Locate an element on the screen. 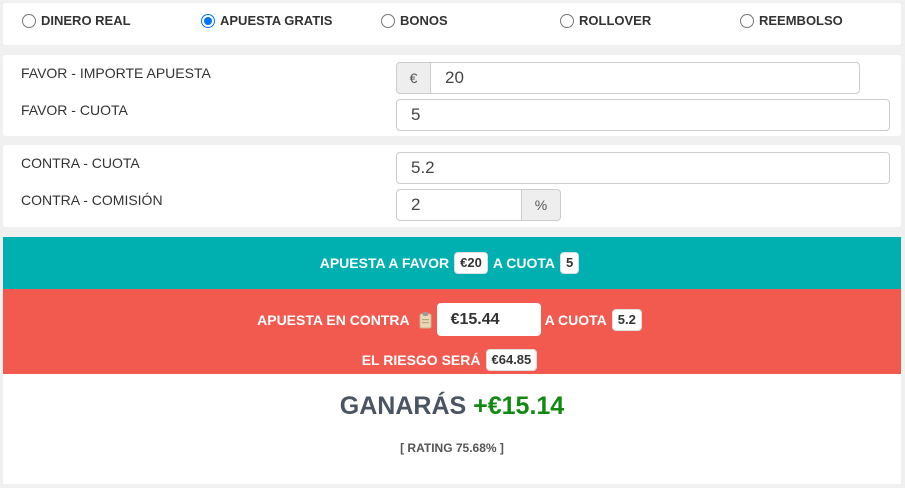  favor-stake-input: 20 is located at coordinates (645, 78).